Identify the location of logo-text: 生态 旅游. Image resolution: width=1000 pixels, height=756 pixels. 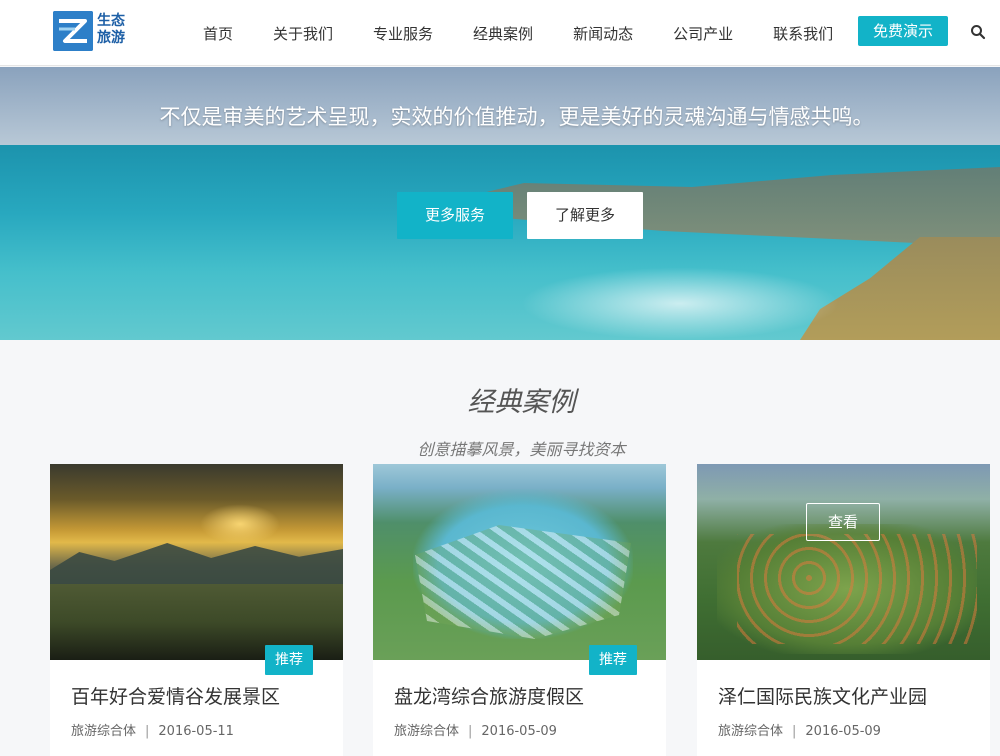
(111, 30).